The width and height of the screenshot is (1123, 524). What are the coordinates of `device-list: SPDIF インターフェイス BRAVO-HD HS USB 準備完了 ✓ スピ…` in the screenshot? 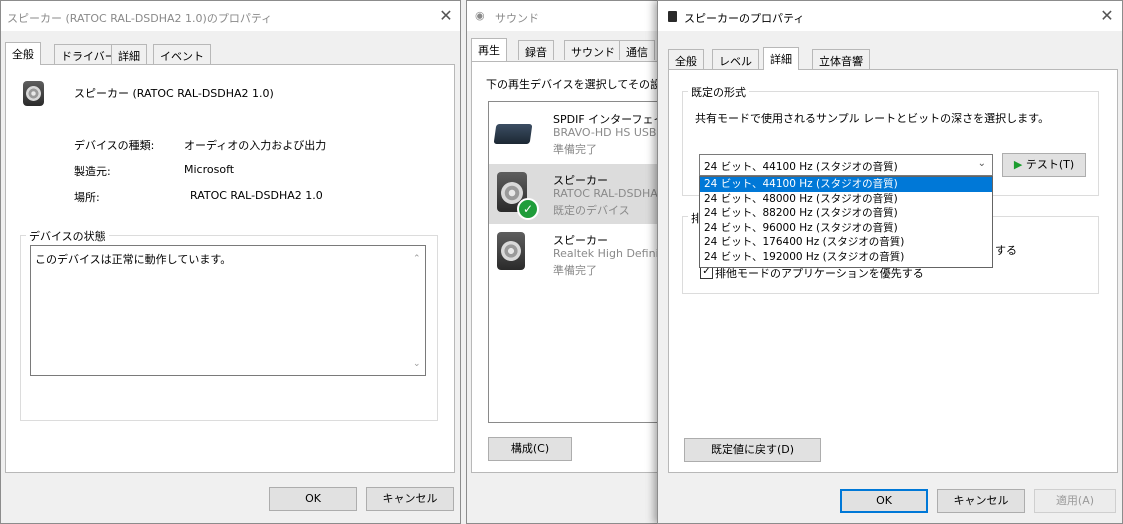 It's located at (577, 262).